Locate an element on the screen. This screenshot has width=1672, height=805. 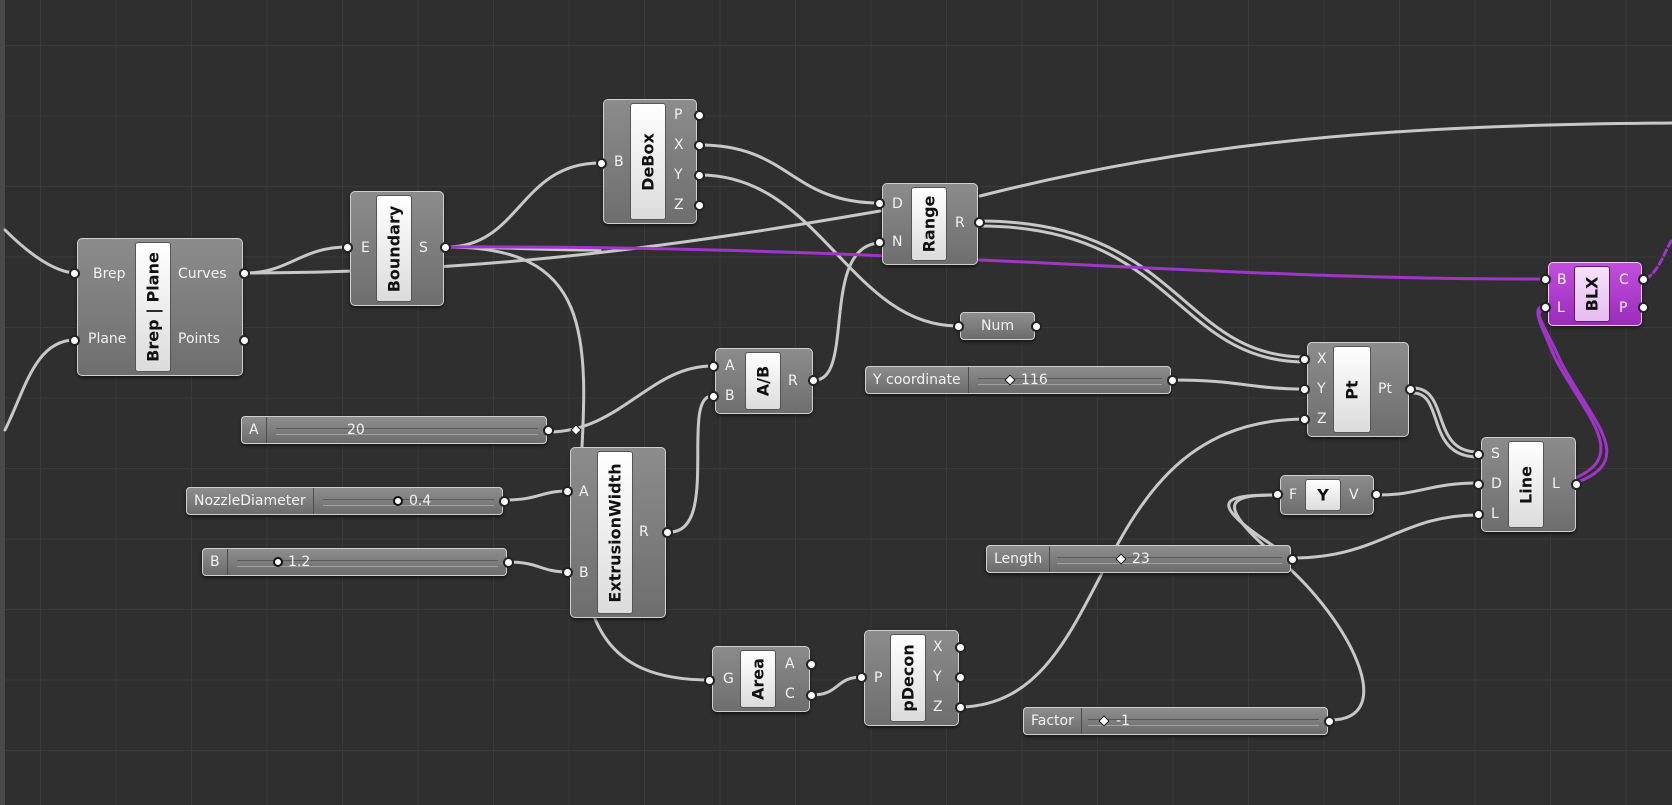
grip-pt-z is located at coordinates (1304, 419).